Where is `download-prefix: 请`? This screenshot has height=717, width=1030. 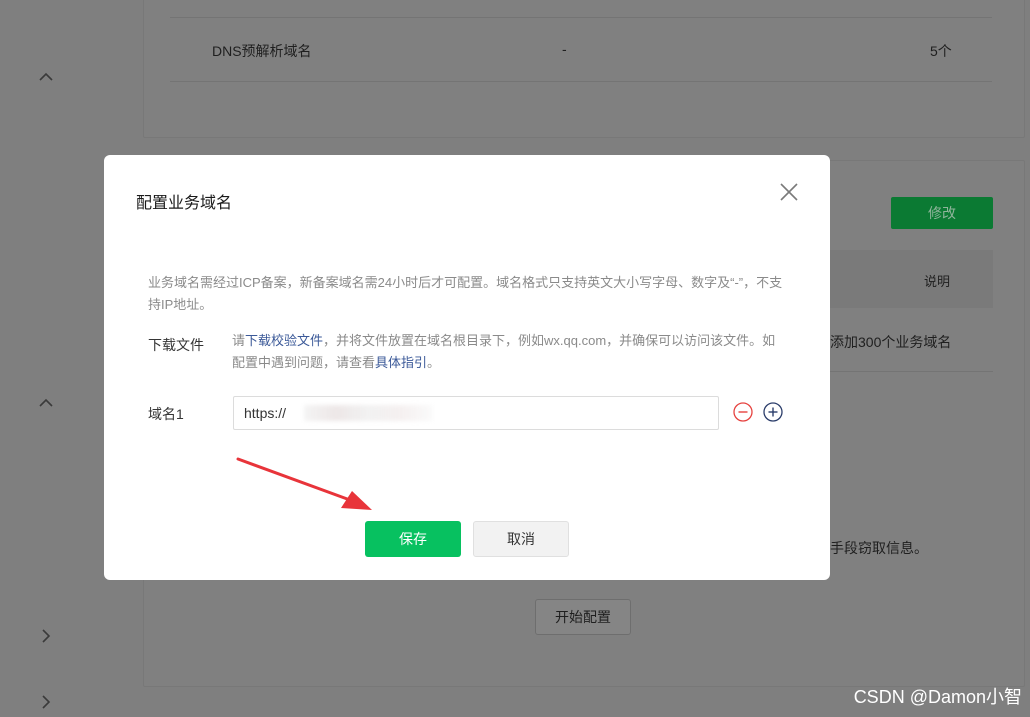
download-prefix: 请 is located at coordinates (239, 340).